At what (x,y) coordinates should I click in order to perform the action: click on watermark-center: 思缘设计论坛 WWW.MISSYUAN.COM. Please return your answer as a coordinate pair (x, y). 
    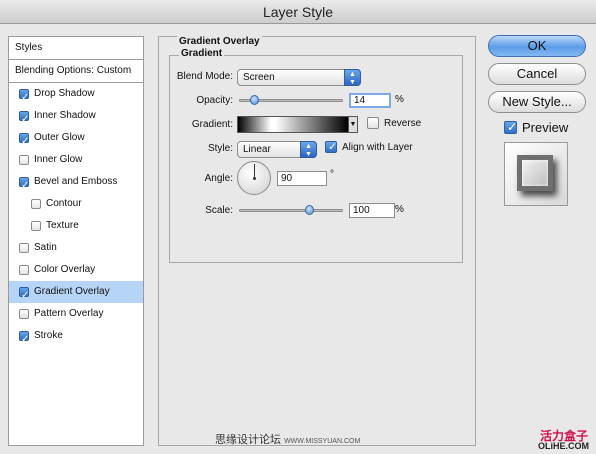
    Looking at the image, I should click on (287, 439).